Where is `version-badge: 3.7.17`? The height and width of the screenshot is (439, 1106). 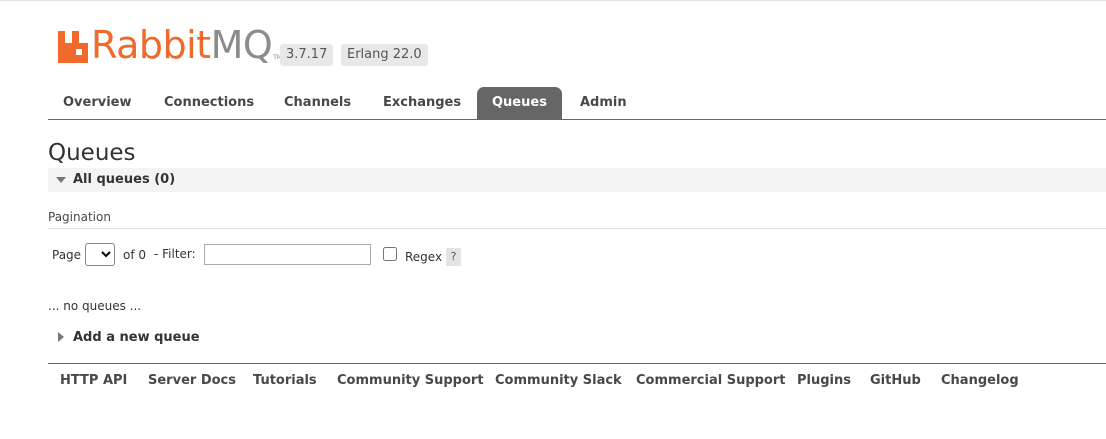 version-badge: 3.7.17 is located at coordinates (307, 55).